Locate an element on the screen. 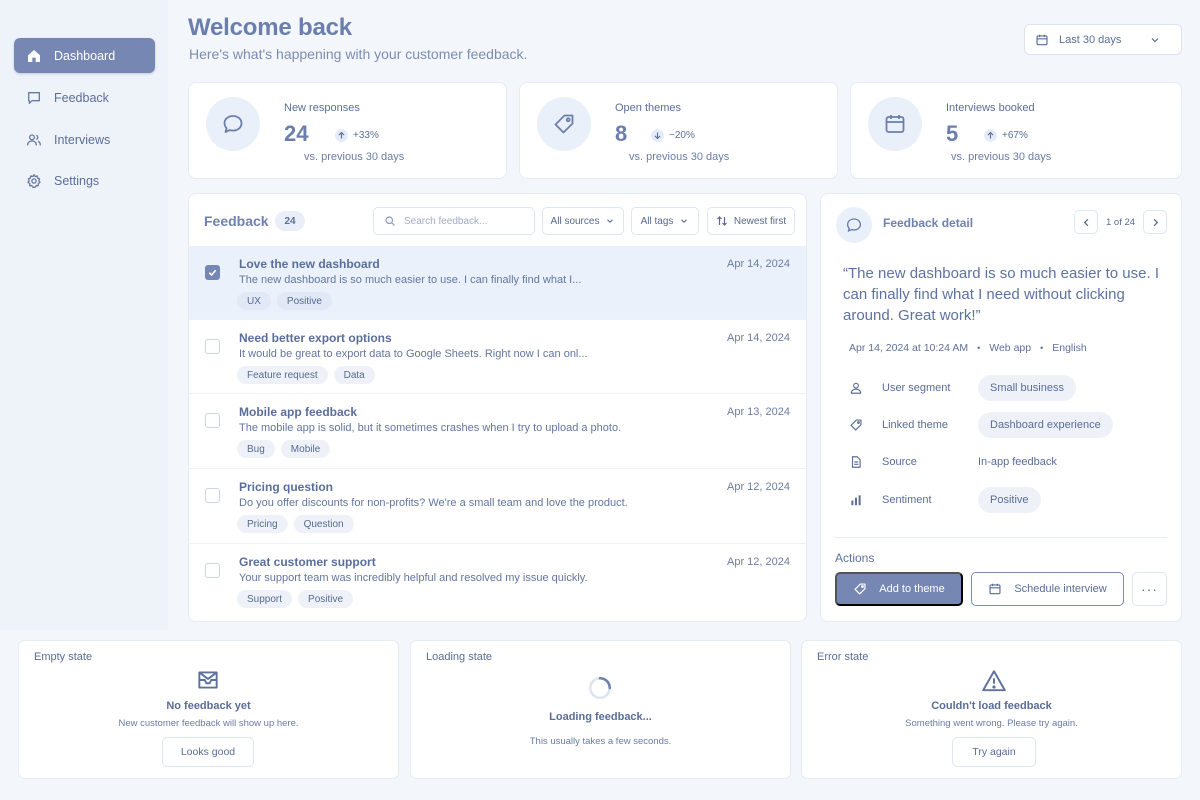  prev-button is located at coordinates (1086, 222).